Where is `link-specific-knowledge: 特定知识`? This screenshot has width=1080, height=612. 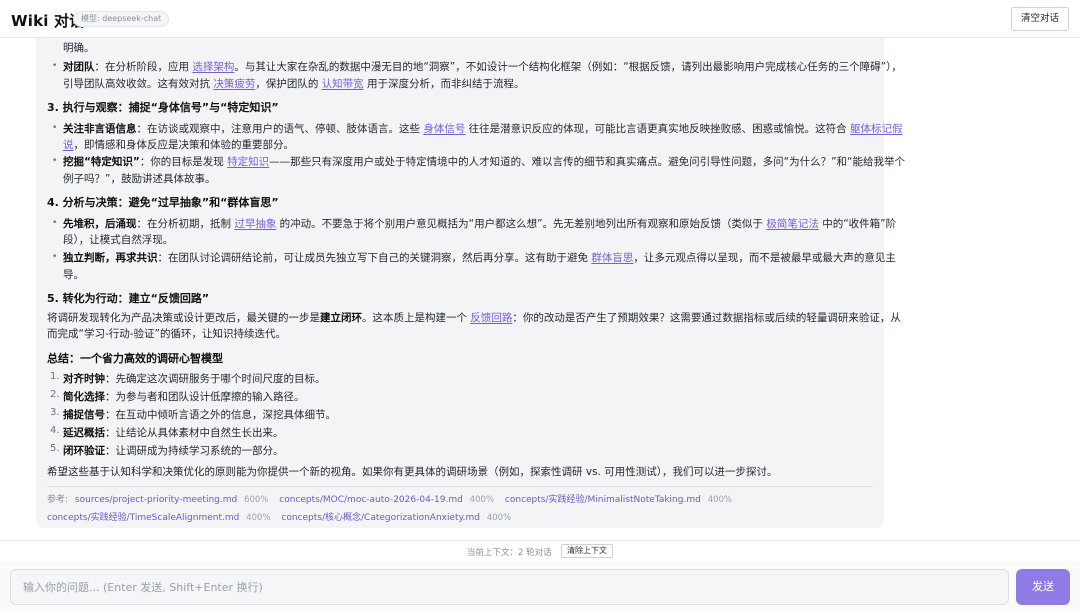 link-specific-knowledge: 特定知识 is located at coordinates (248, 162).